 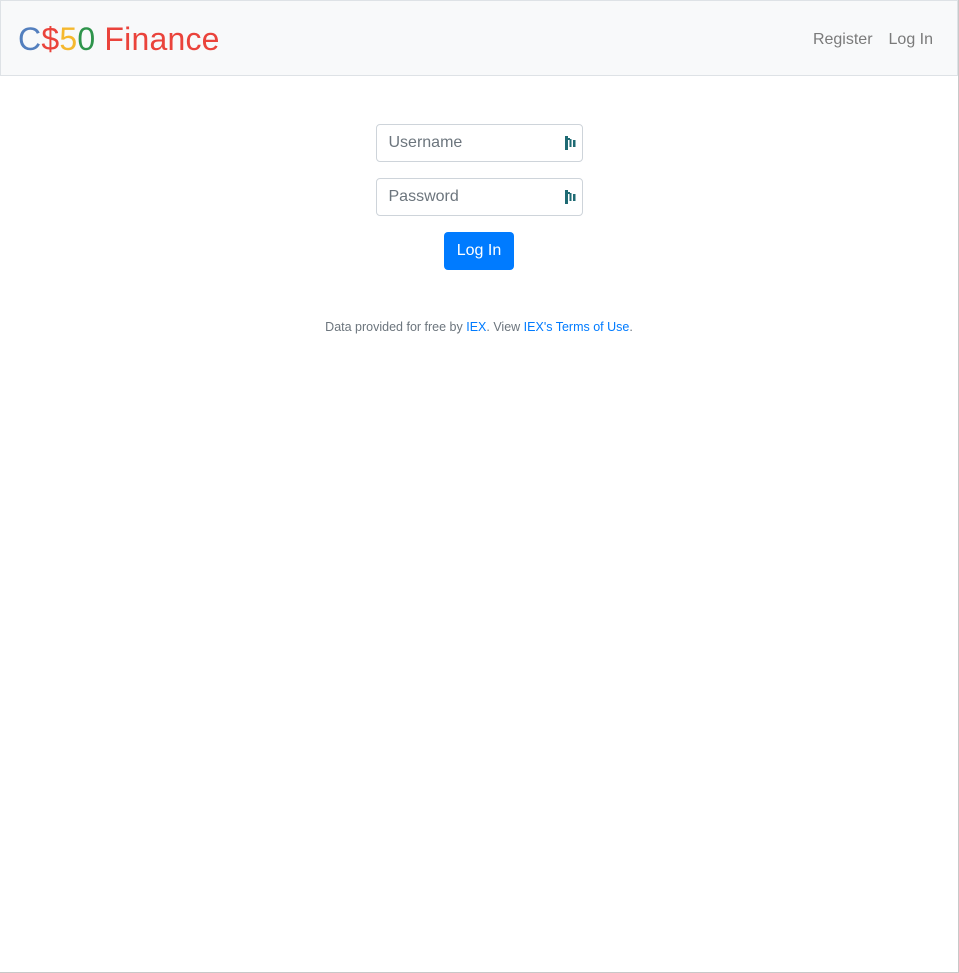 I want to click on brand-letter-5: 5, so click(x=68, y=39).